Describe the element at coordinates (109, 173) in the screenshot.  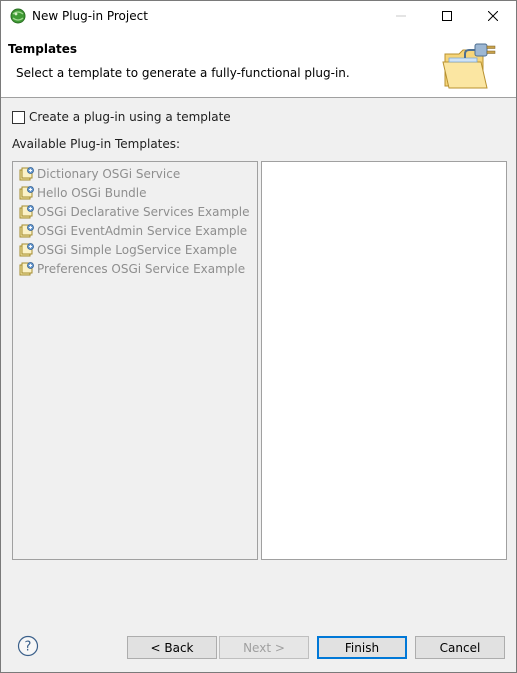
I see `template-label: Dictionary OSGi Service` at that location.